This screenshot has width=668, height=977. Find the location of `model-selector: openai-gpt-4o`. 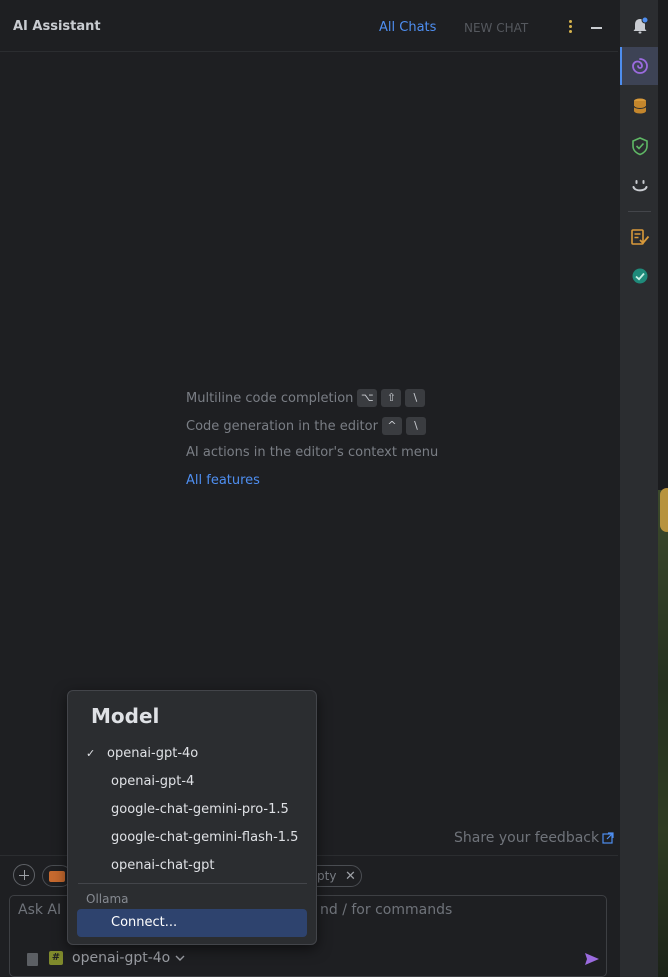

model-selector: openai-gpt-4o is located at coordinates (128, 958).